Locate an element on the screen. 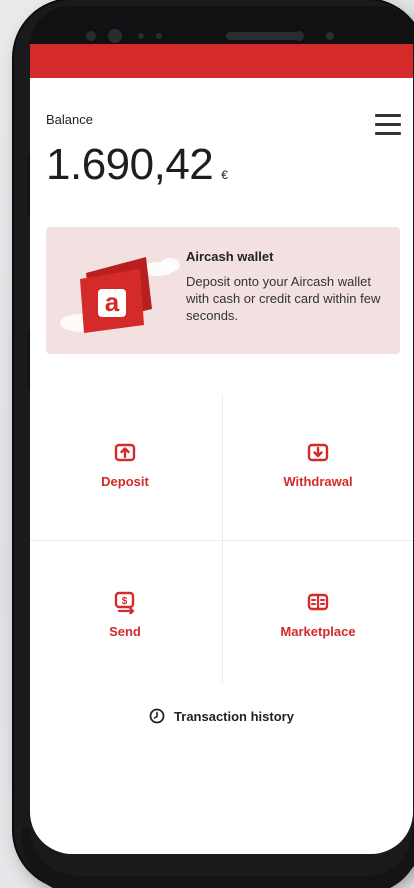 Image resolution: width=414 pixels, height=888 pixels. deposit-icon is located at coordinates (125, 452).